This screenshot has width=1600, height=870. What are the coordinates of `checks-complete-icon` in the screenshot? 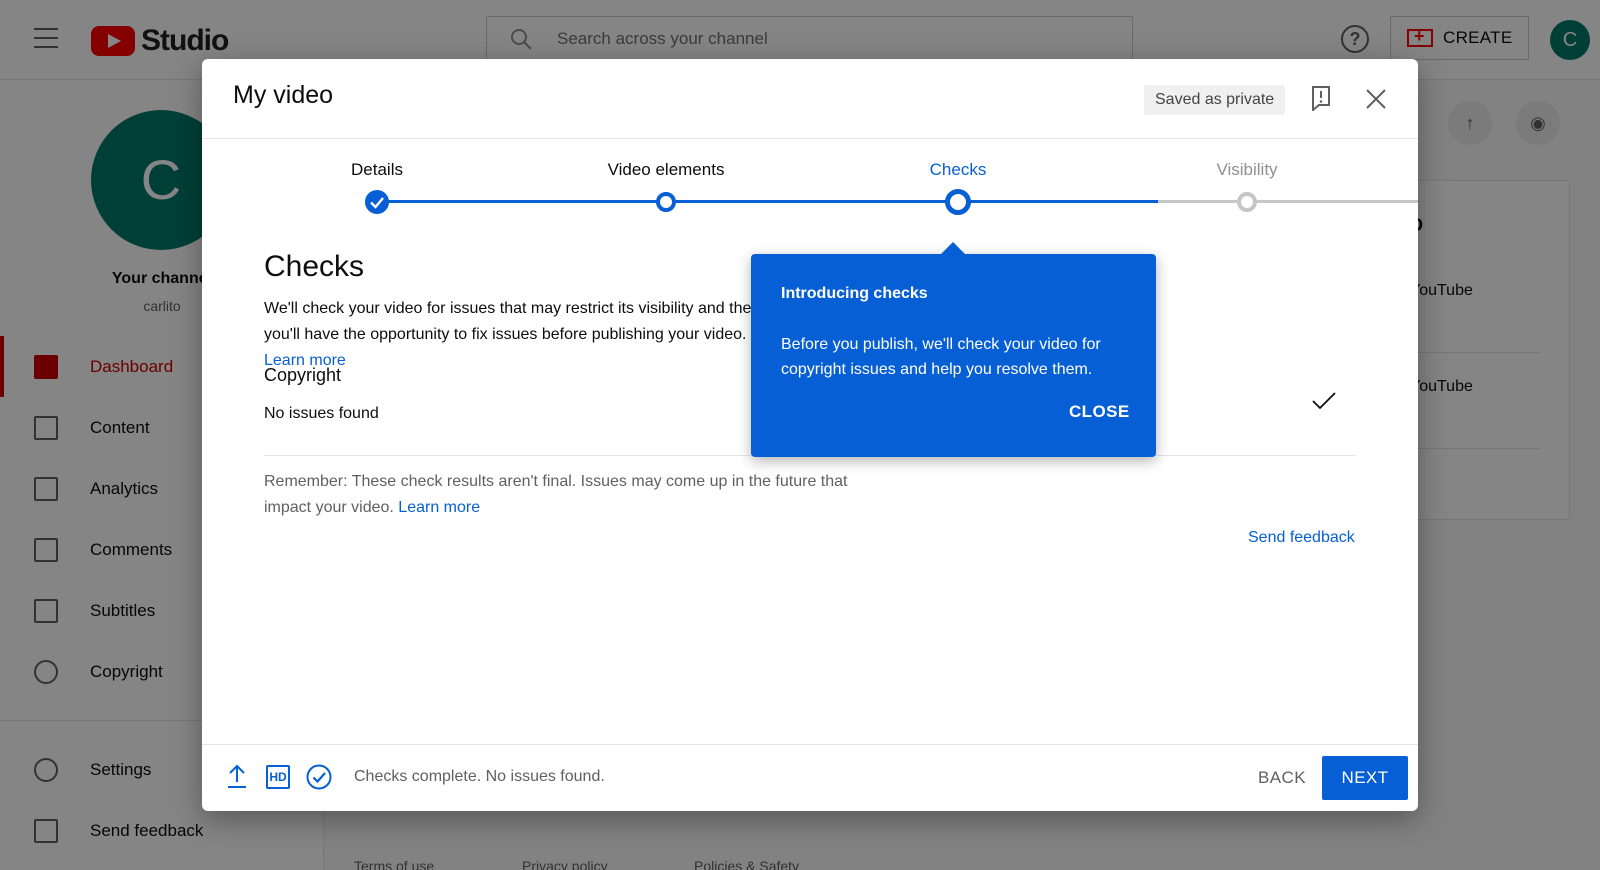 It's located at (319, 777).